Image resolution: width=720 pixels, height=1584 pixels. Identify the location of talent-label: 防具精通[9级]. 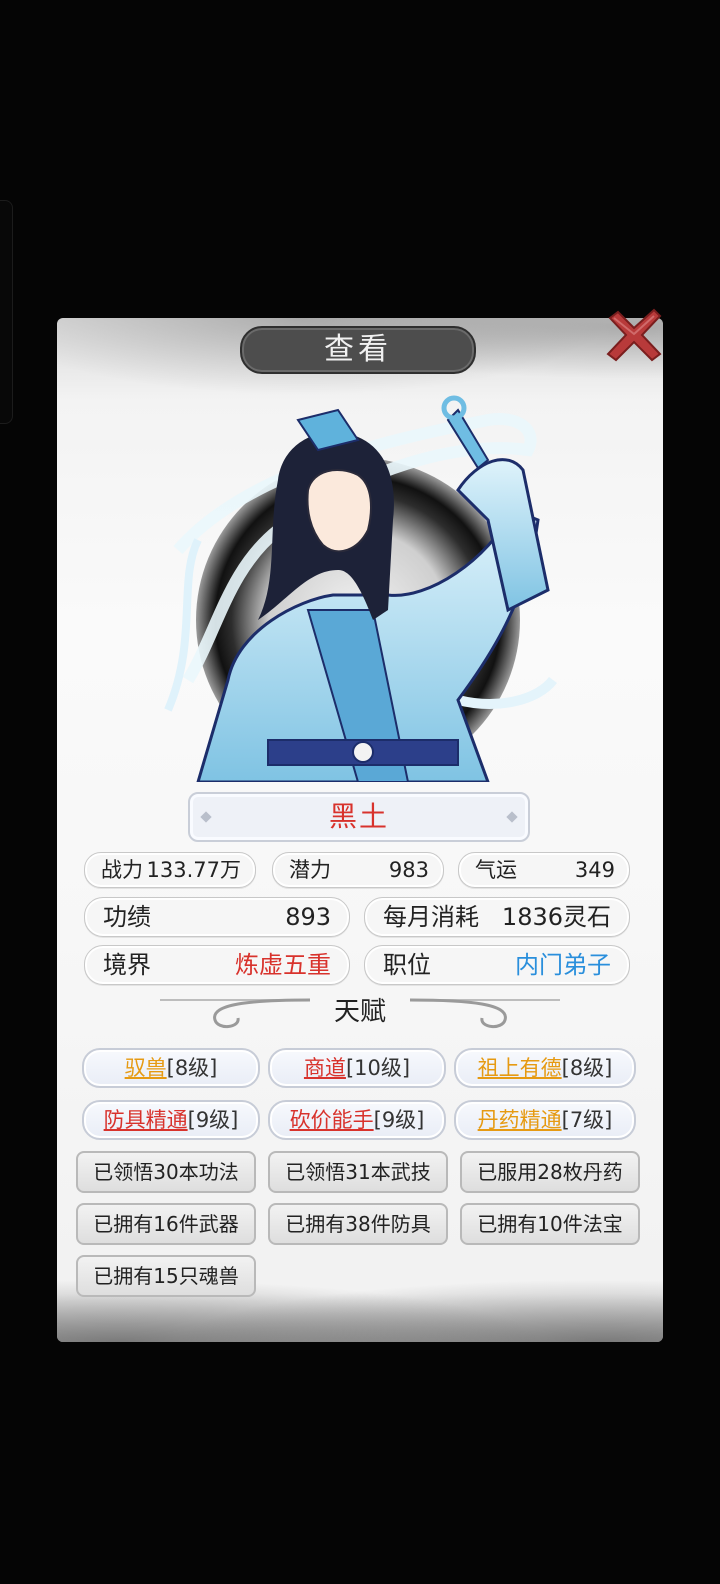
(171, 1120).